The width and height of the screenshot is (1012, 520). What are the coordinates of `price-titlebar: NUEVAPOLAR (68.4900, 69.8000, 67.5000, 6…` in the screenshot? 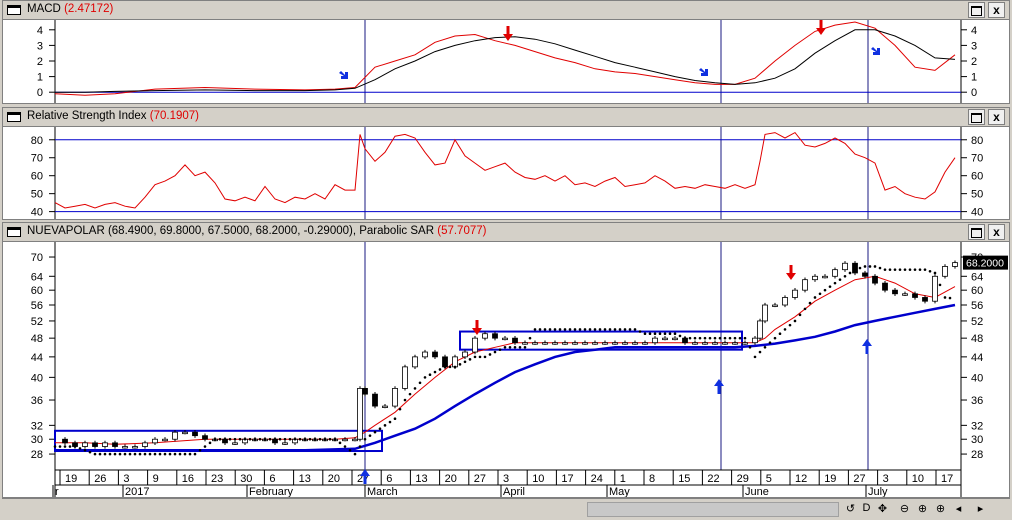 It's located at (506, 232).